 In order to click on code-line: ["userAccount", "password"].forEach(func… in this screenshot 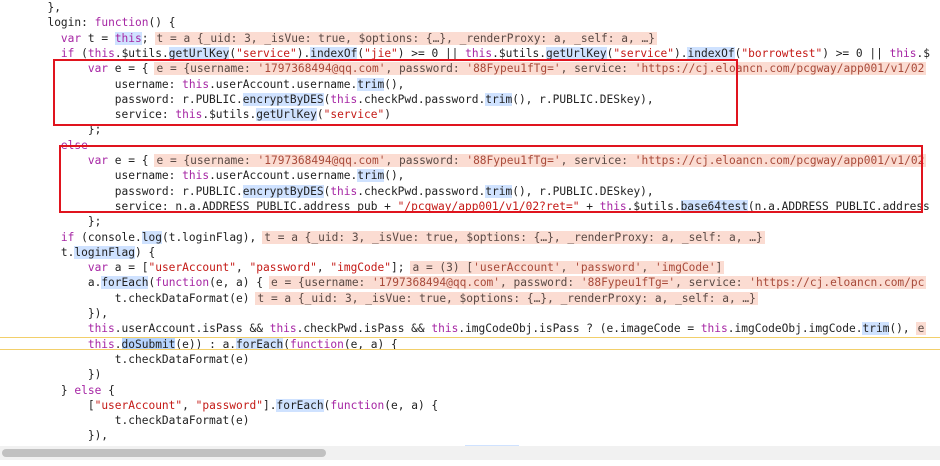, I will do `click(470, 405)`.